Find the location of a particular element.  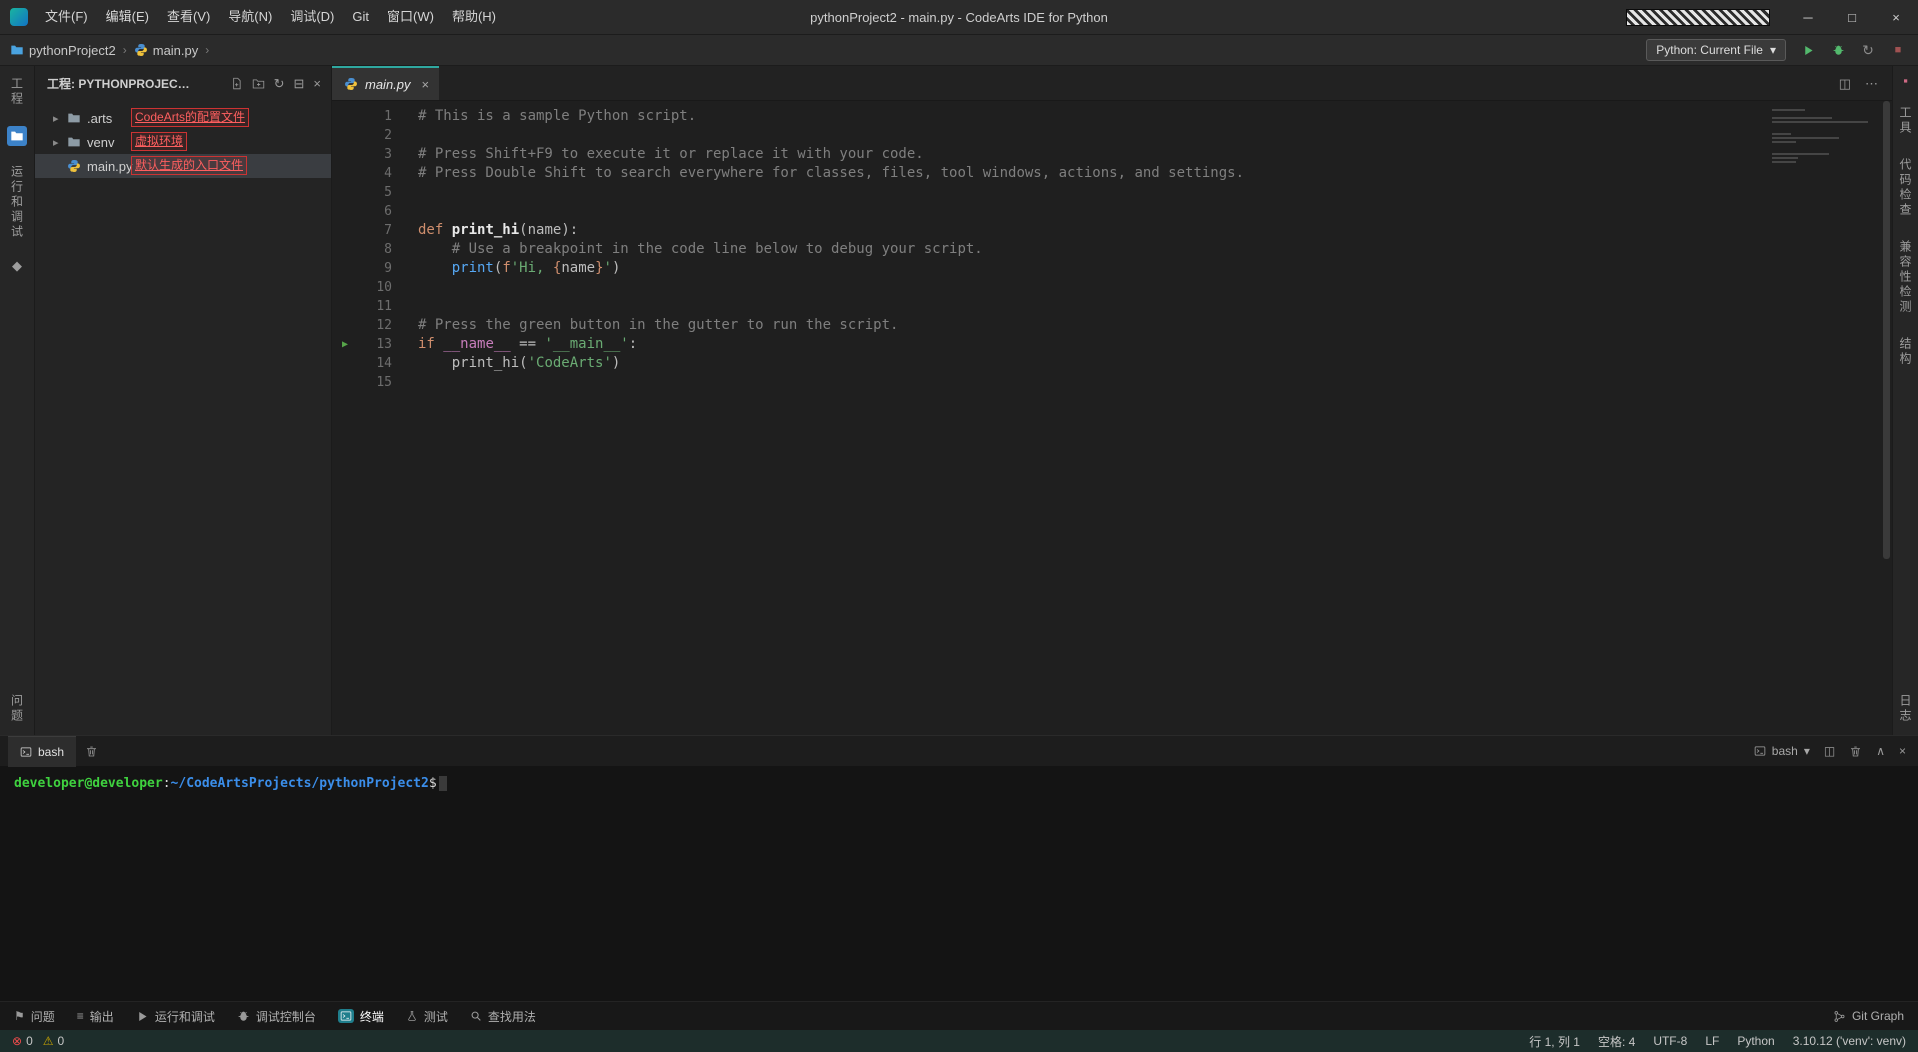

tool-window-structure: ◆ is located at coordinates (17, 265).